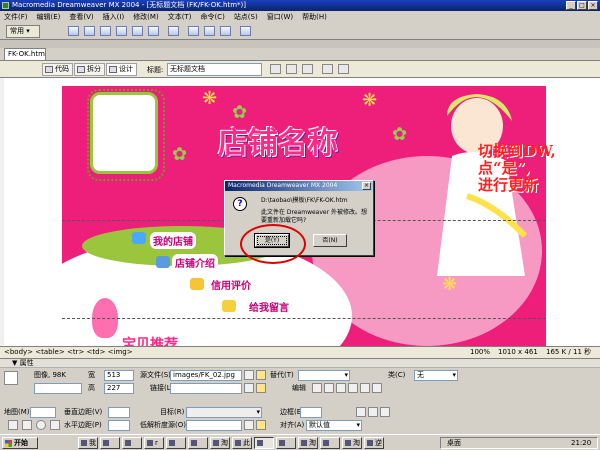  What do you see at coordinates (121, 31) in the screenshot?
I see `table-icon` at bounding box center [121, 31].